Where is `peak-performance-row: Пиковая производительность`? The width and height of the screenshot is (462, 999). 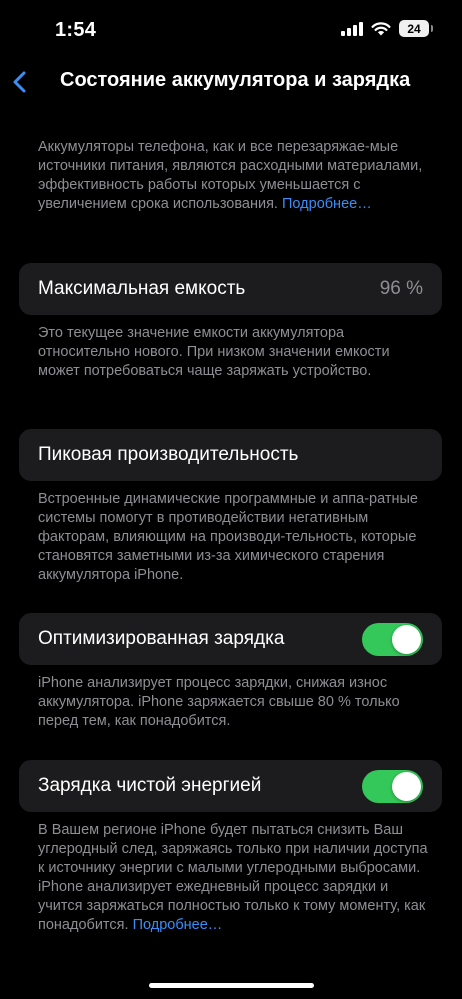
peak-performance-row: Пиковая производительность is located at coordinates (230, 455).